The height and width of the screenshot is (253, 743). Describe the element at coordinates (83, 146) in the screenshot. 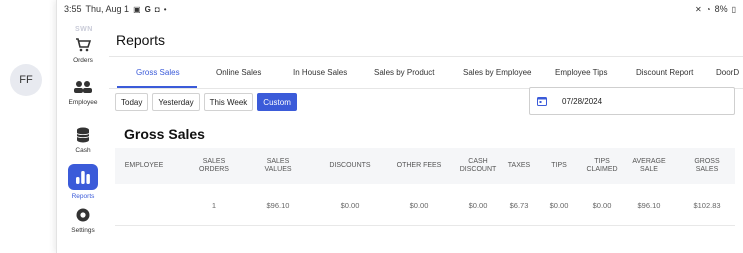

I see `sidebar-item-cash: Cash` at that location.